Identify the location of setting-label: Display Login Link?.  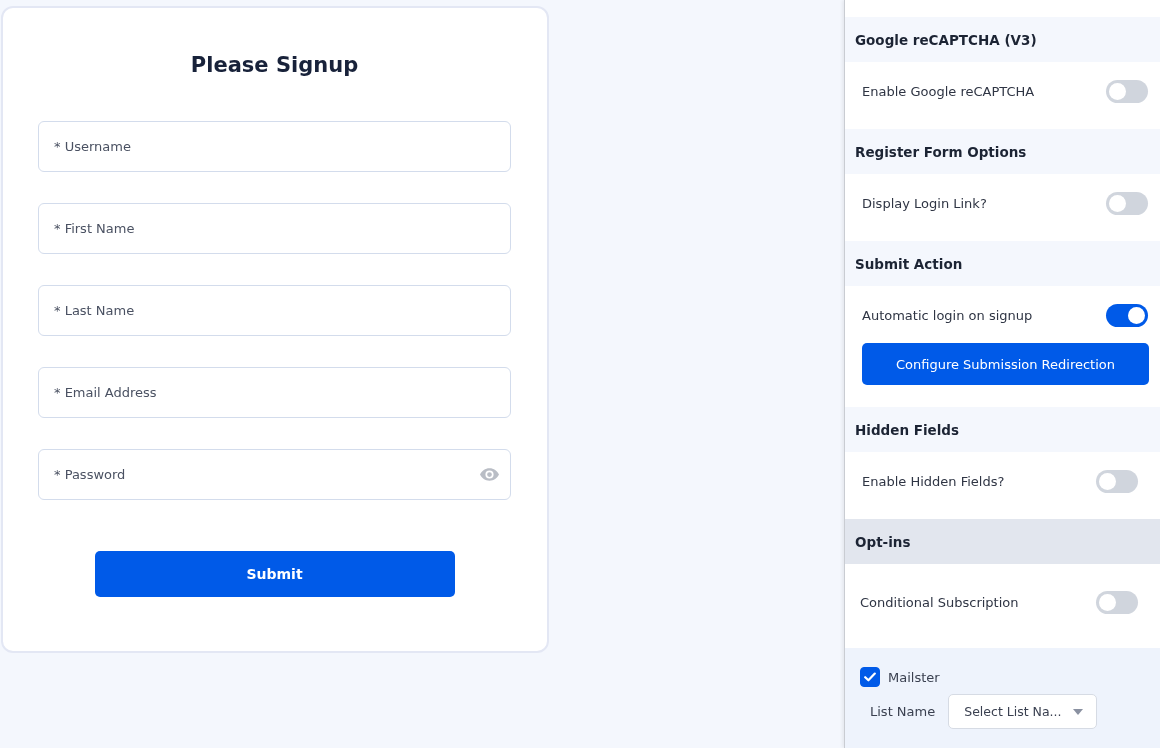
(924, 203).